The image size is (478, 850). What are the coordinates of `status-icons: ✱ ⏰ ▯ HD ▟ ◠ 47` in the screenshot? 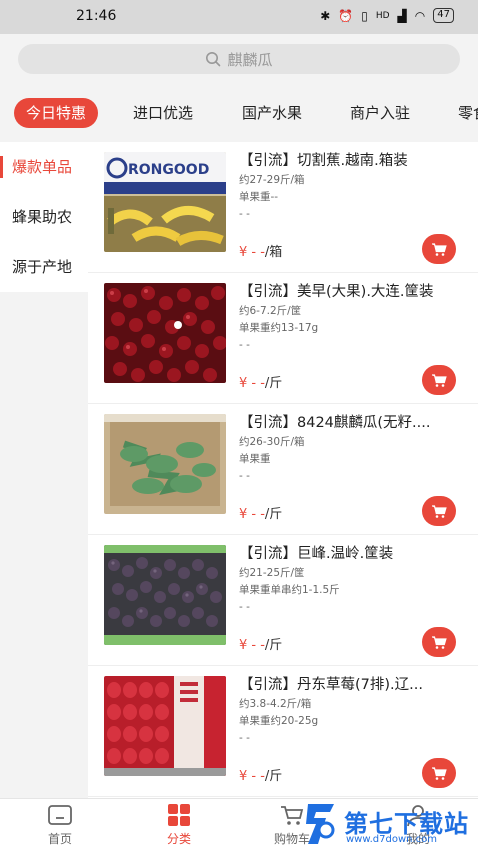 It's located at (387, 15).